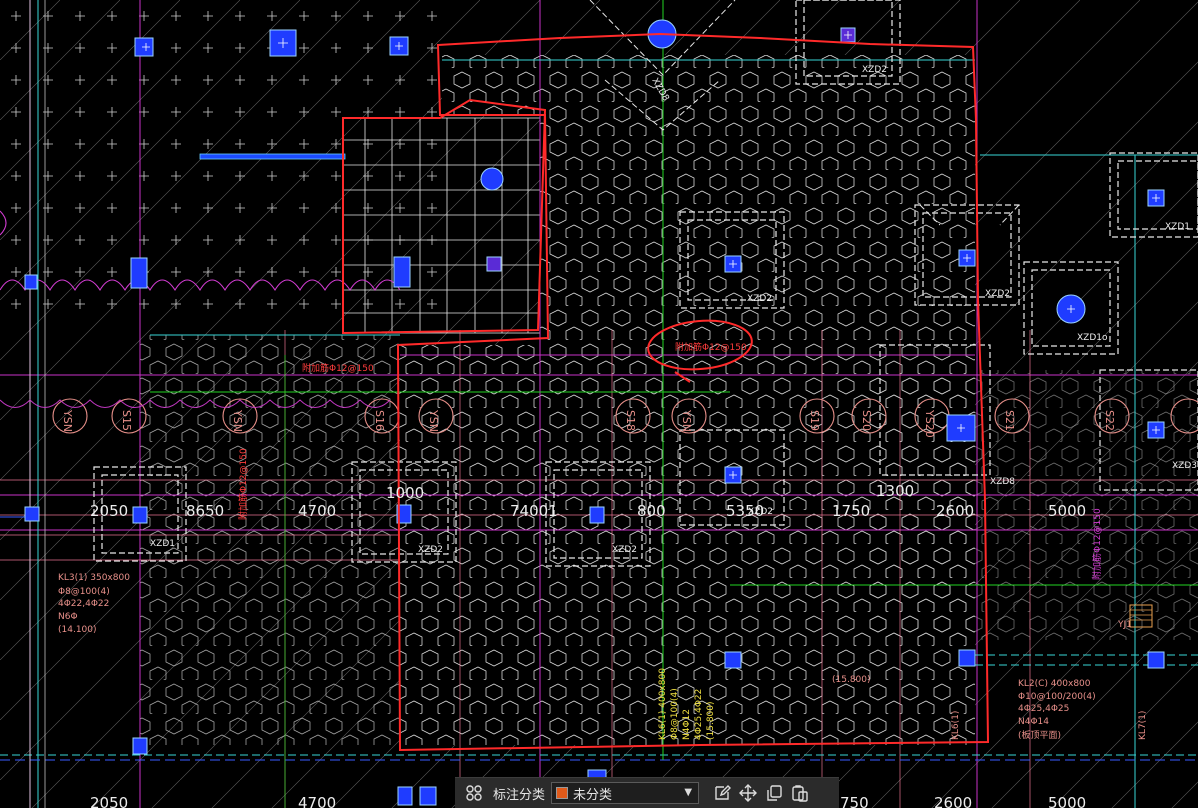 This screenshot has width=1198, height=808. Describe the element at coordinates (534, 511) in the screenshot. I see `dim-text: 74001` at that location.